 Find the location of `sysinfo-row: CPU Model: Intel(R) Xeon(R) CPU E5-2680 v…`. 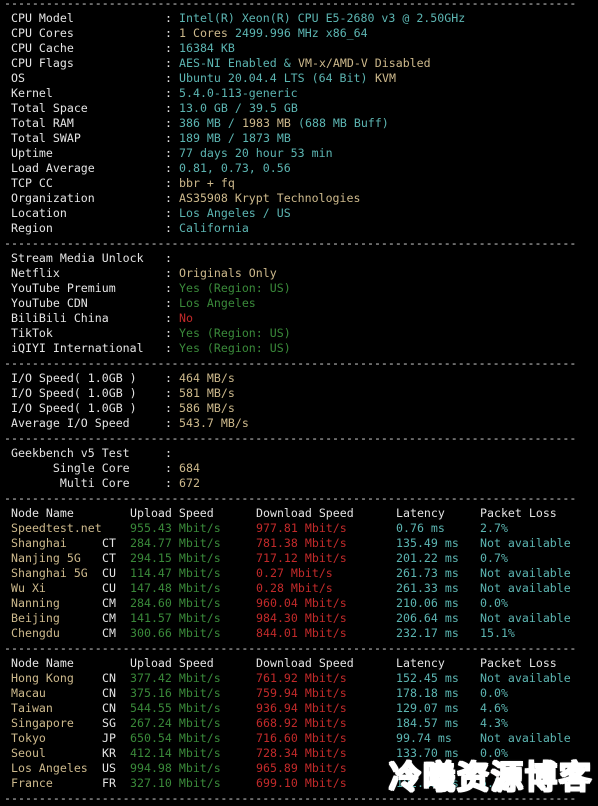

sysinfo-row: CPU Model: Intel(R) Xeon(R) CPU E5-2680 v… is located at coordinates (290, 18).